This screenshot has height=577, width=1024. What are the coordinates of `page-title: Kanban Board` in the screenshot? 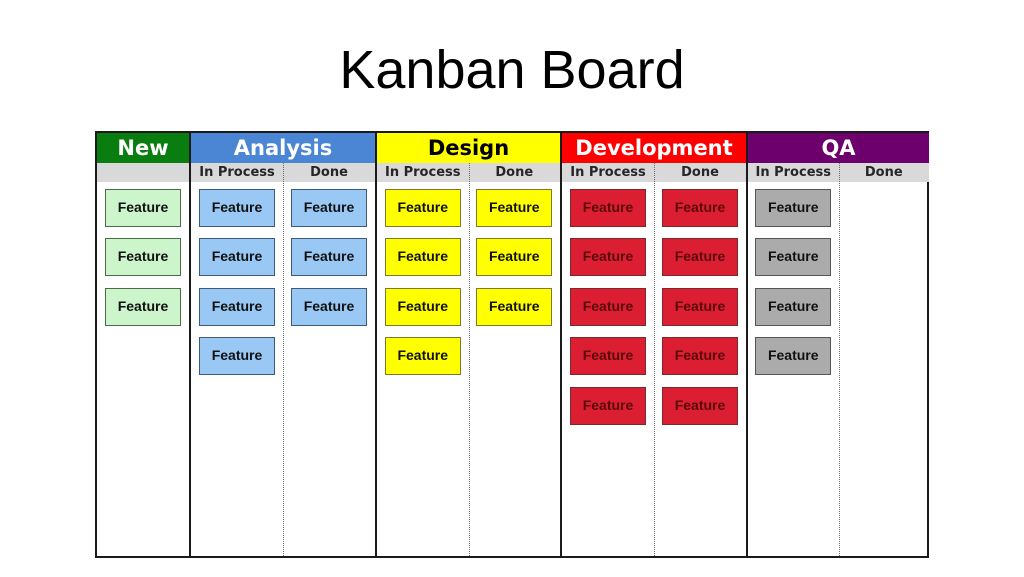 It's located at (512, 70).